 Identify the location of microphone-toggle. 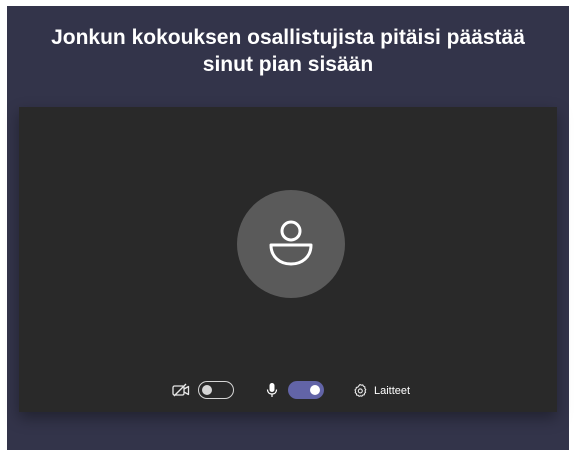
(306, 390).